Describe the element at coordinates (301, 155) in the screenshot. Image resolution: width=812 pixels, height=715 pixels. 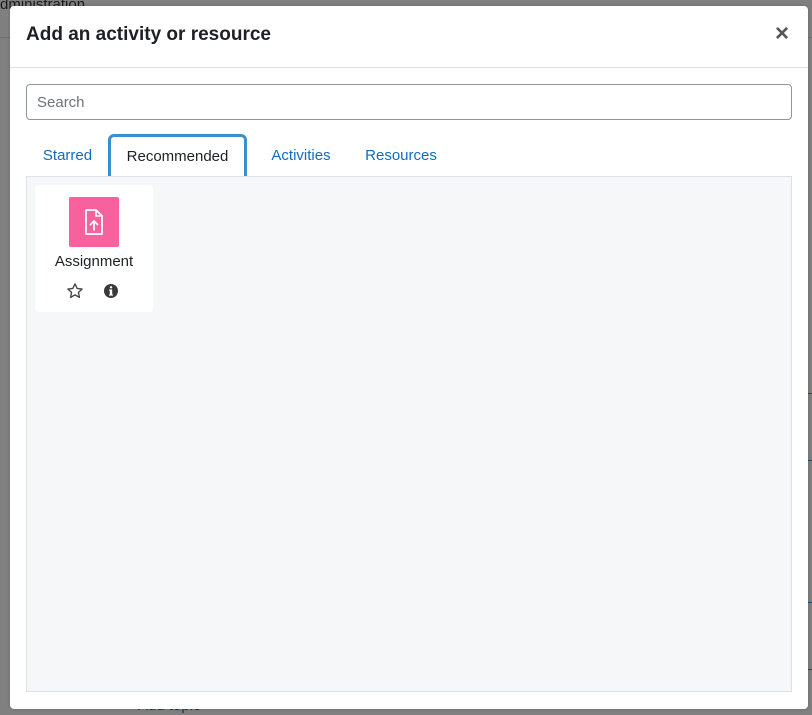
I see `tab-activities: Activities` at that location.